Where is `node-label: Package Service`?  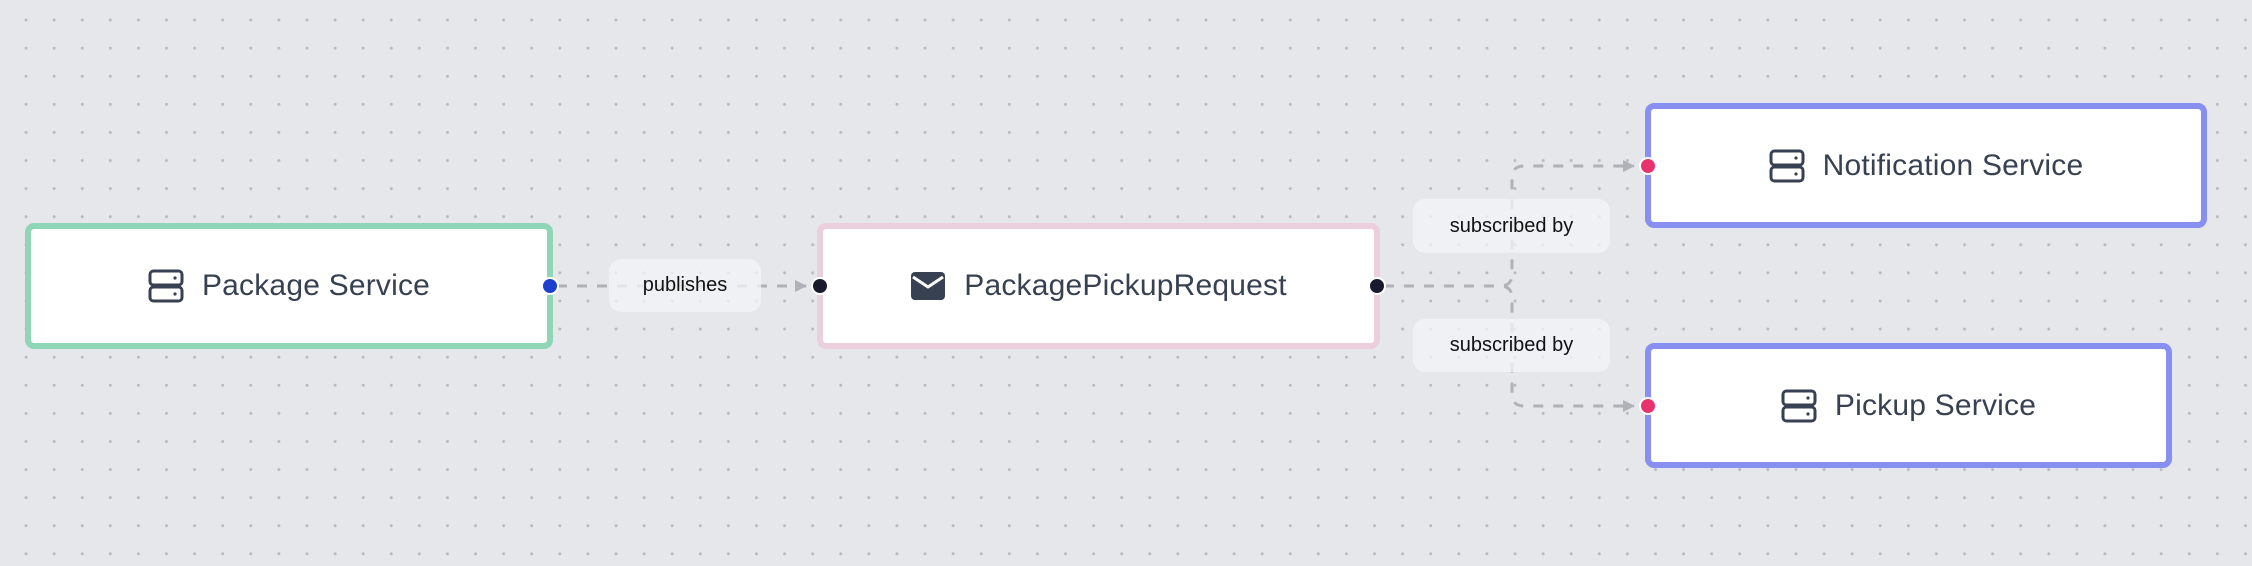 node-label: Package Service is located at coordinates (316, 285).